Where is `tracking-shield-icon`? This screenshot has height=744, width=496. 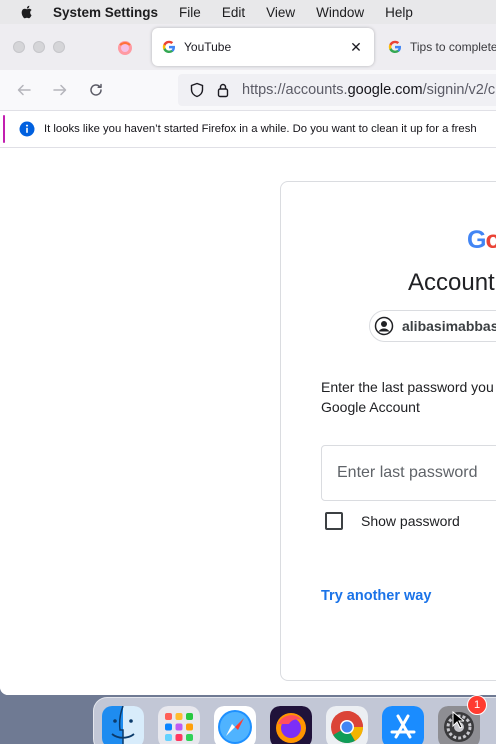
tracking-shield-icon is located at coordinates (197, 90).